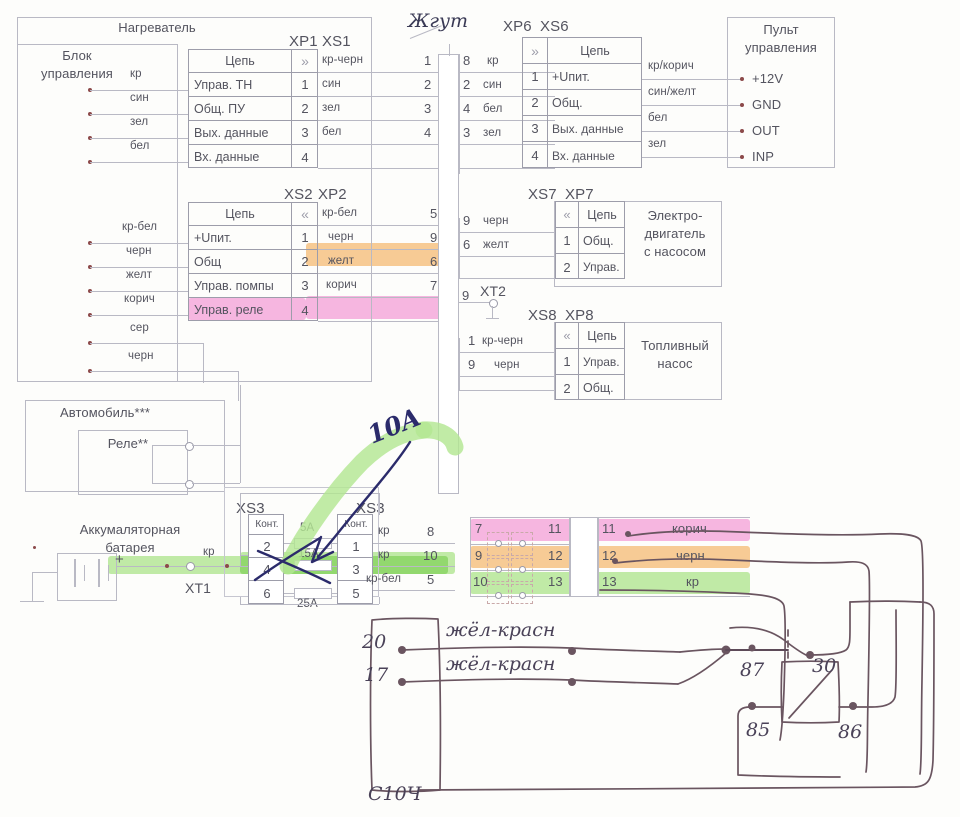 This screenshot has height=817, width=960. I want to click on cu-wire-1: кр, so click(136, 74).